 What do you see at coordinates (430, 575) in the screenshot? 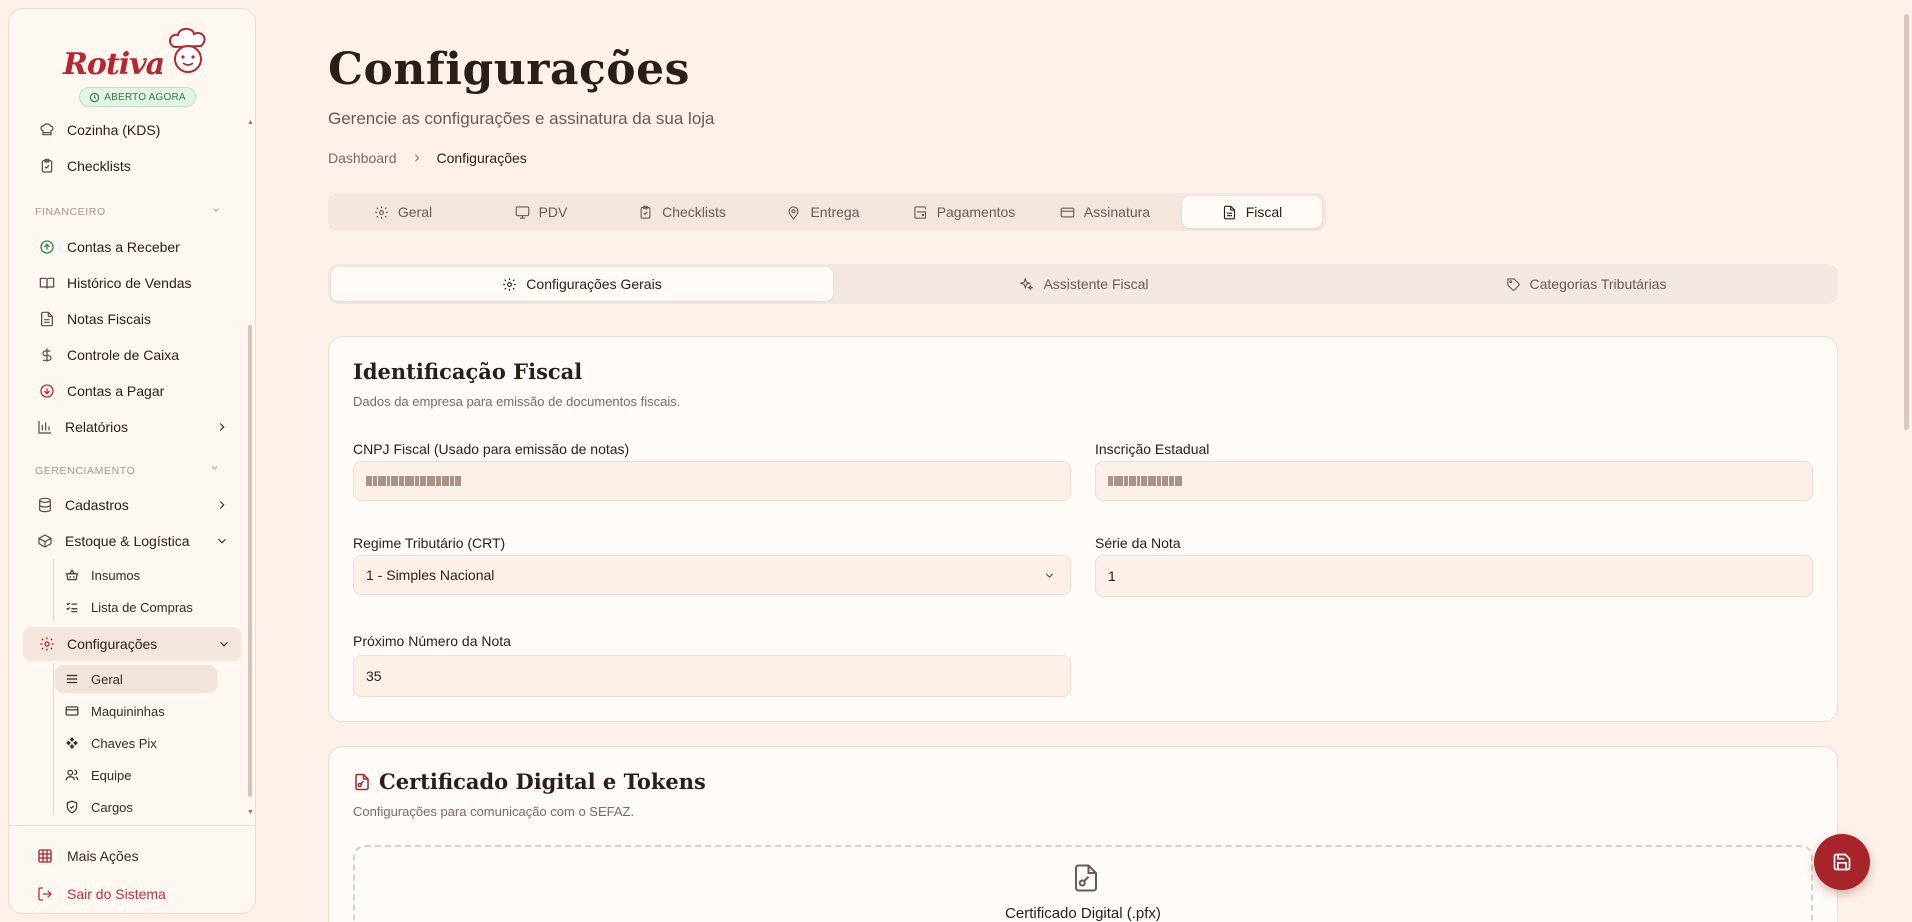
I see `regime-value: 1 - Simples Nacional` at bounding box center [430, 575].